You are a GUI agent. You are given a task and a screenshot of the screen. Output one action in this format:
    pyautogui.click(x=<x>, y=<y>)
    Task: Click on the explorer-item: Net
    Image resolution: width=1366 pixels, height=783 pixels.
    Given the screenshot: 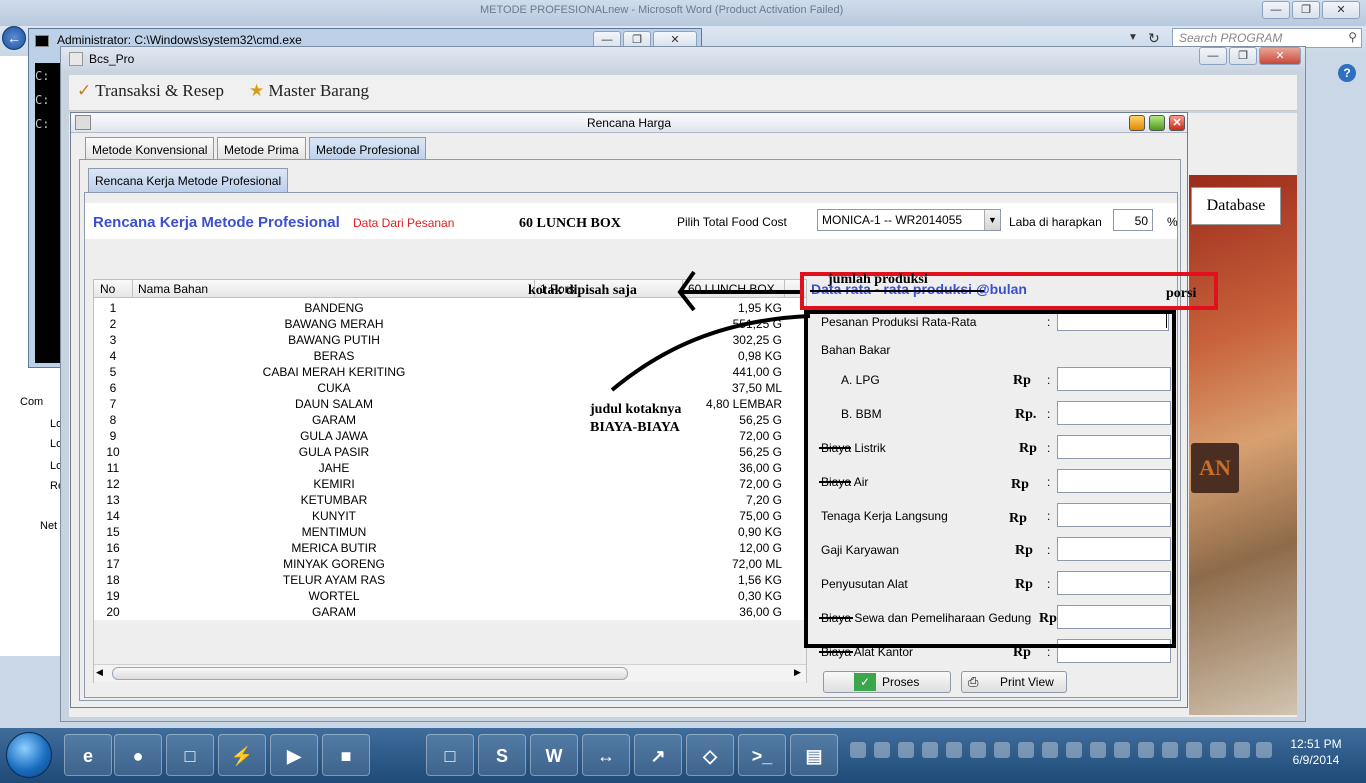 What is the action you would take?
    pyautogui.click(x=48, y=526)
    